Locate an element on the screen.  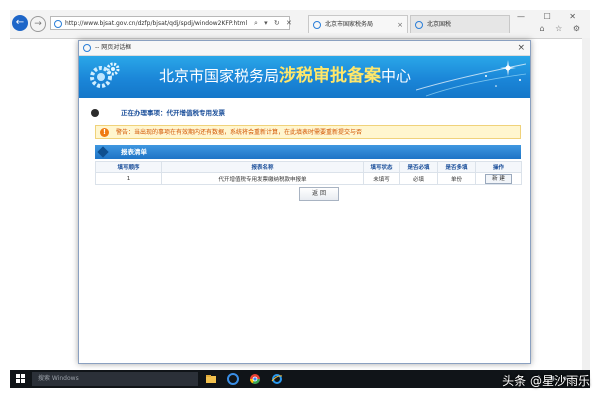
new-button: 新 建 is located at coordinates (498, 178).